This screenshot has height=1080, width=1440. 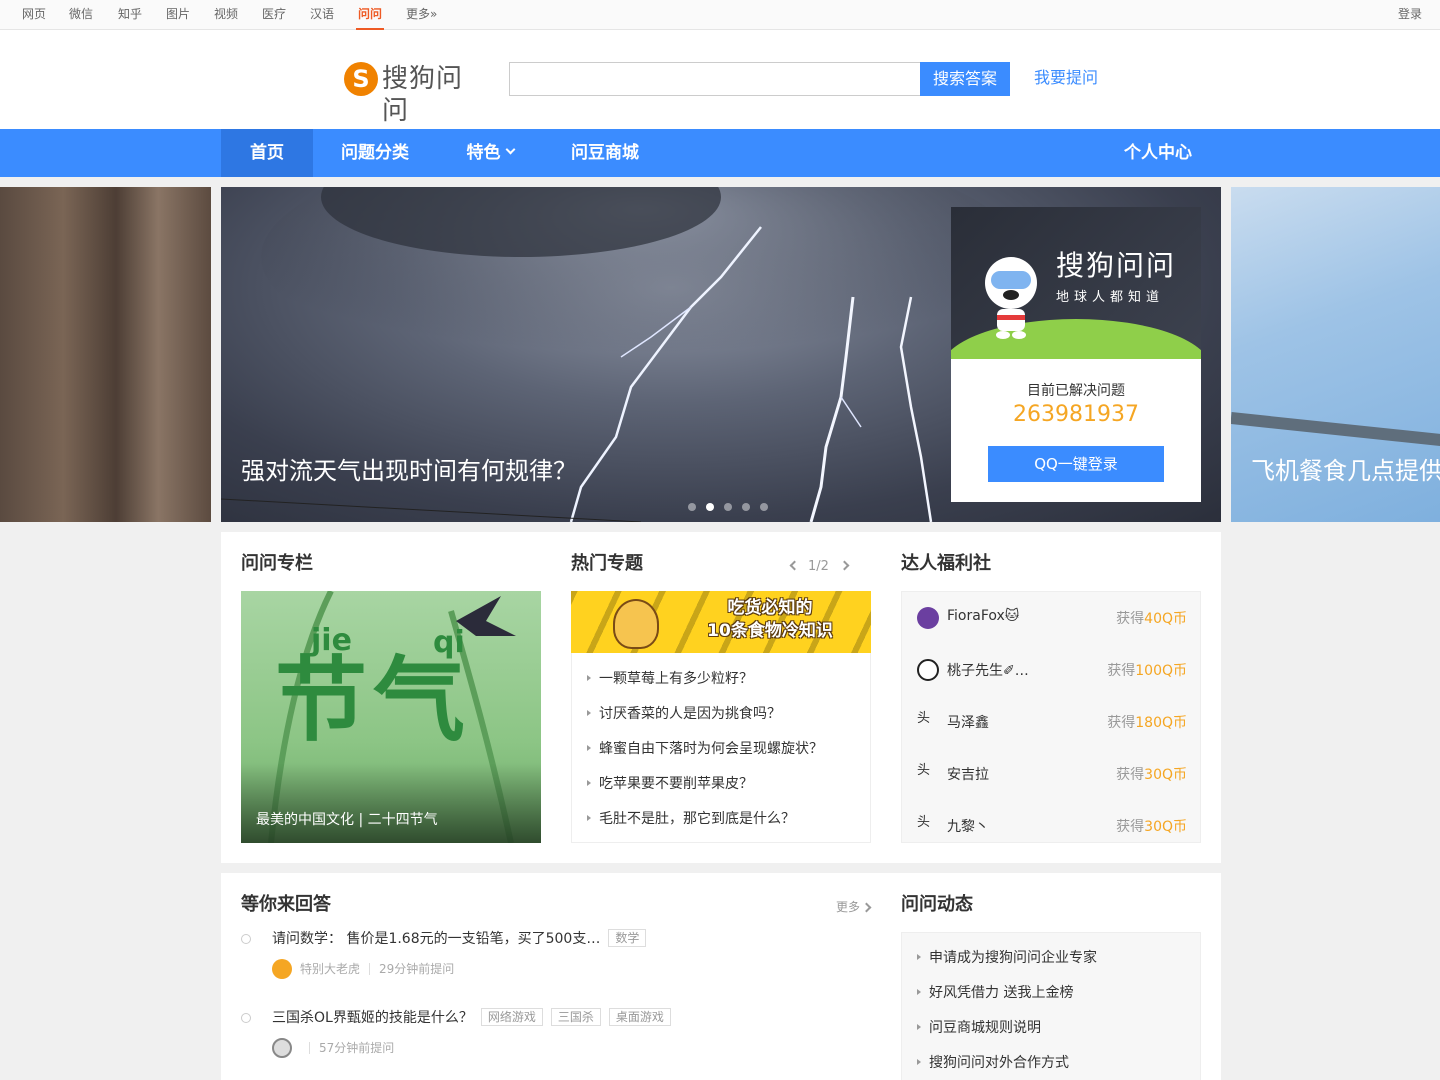 I want to click on asker-name: 特别大老虎, so click(x=330, y=969).